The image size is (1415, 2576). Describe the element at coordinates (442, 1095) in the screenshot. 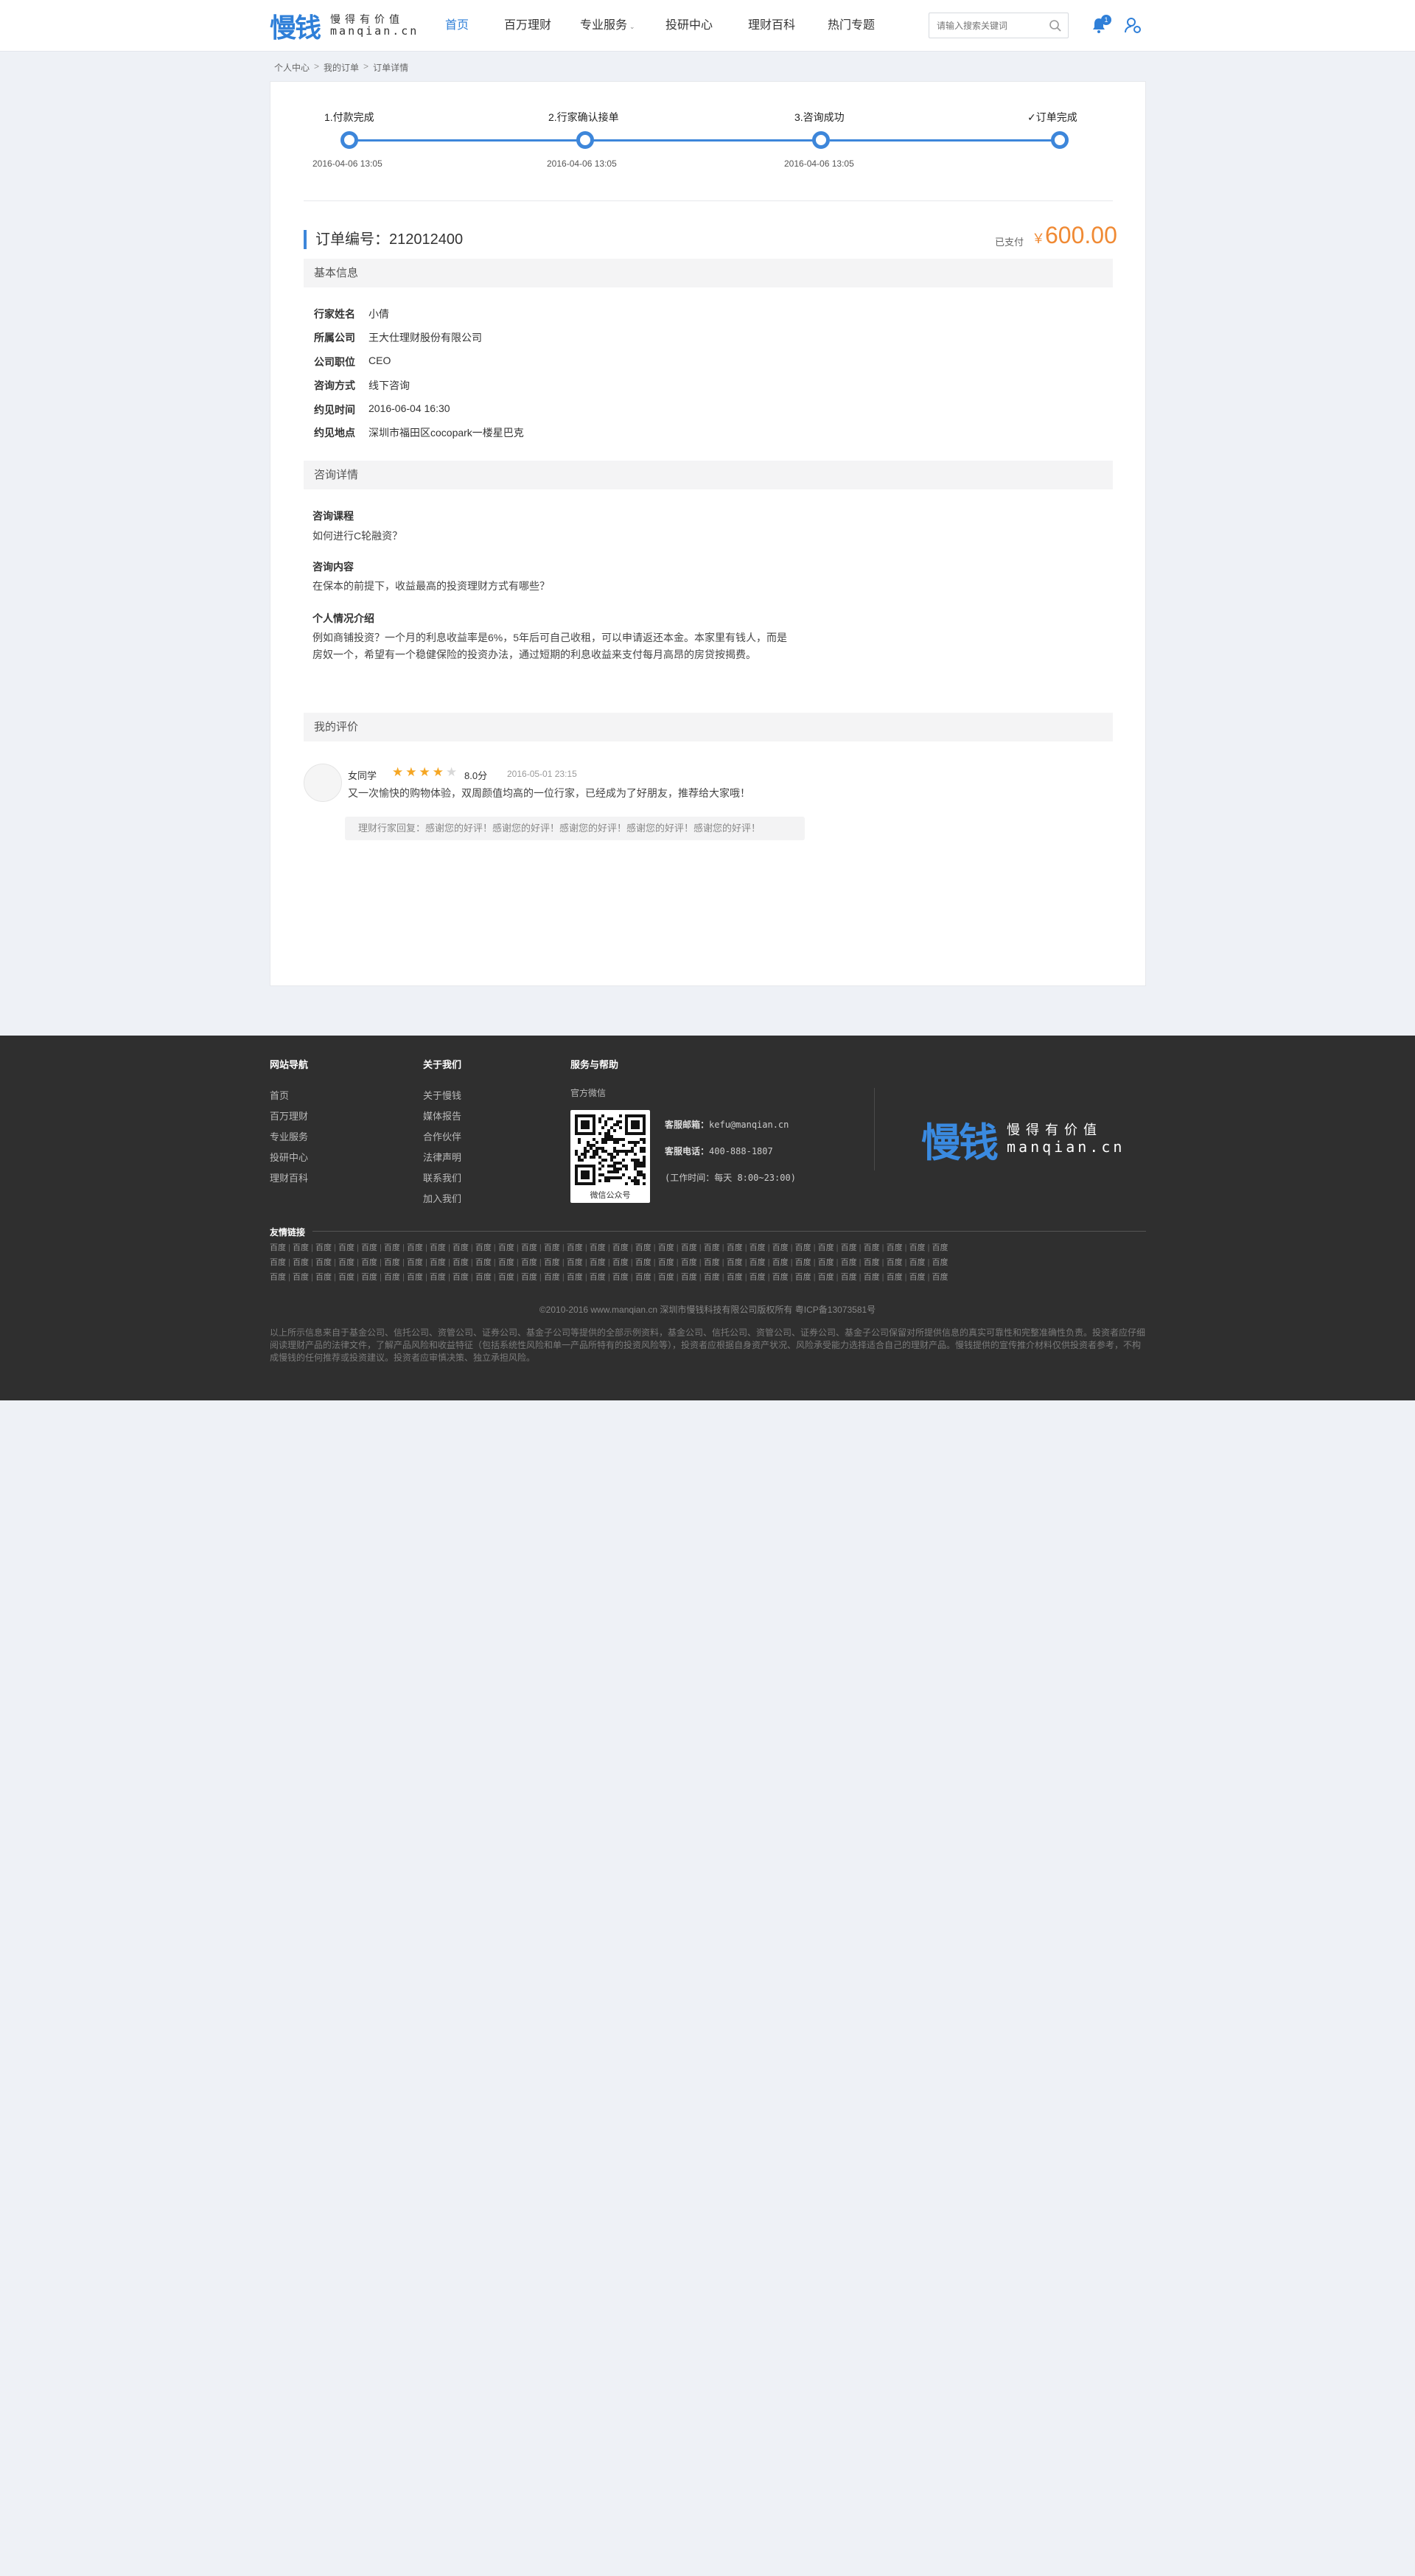

I see `footer-link: 关于慢钱` at that location.